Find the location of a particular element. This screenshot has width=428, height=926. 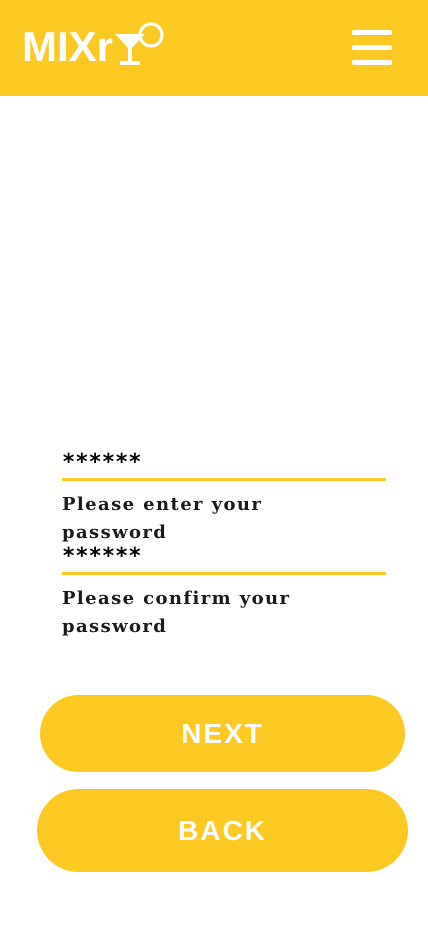

password-underline is located at coordinates (224, 479).